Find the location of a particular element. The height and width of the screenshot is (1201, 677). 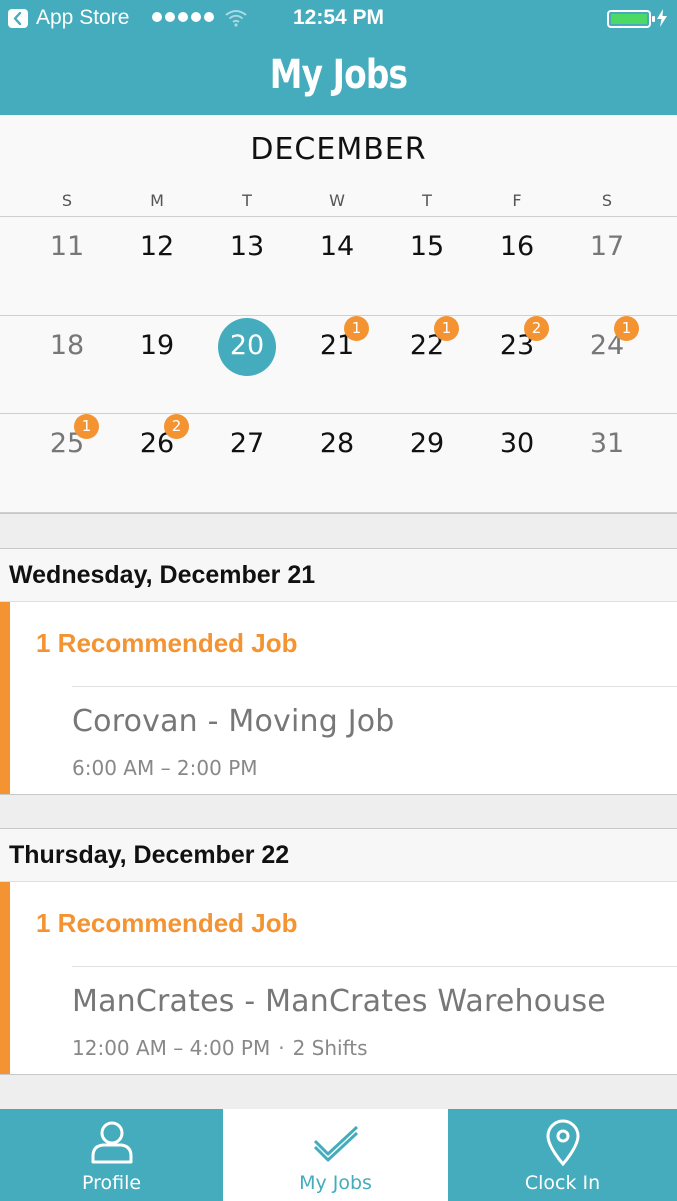

location-pin-icon is located at coordinates (562, 1143).